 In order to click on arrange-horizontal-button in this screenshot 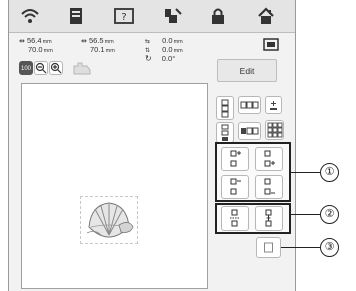, I will do `click(249, 105)`.